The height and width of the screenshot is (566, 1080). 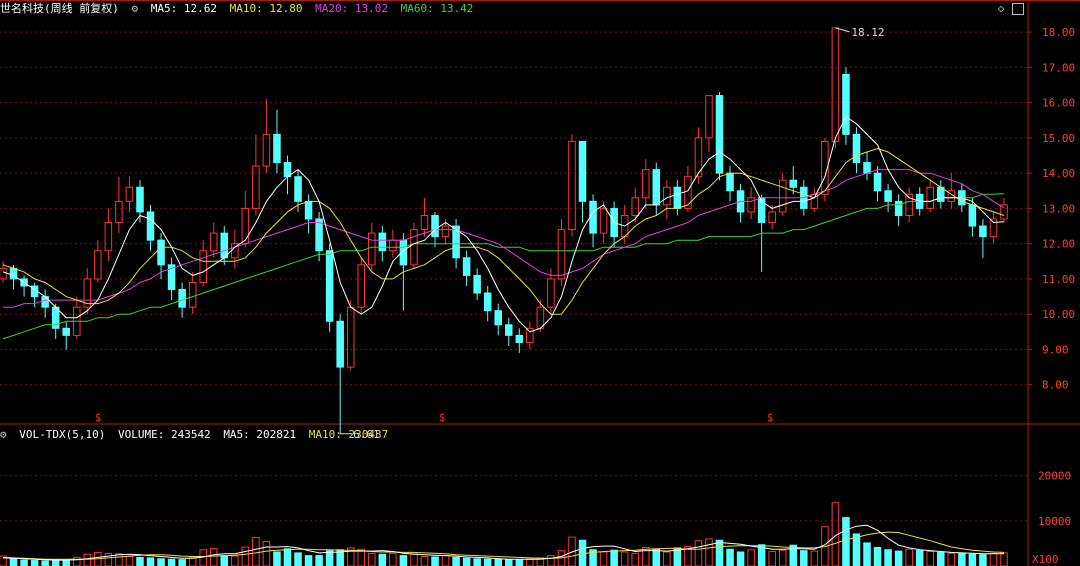 What do you see at coordinates (1058, 279) in the screenshot?
I see `price-axis-label: 11.00` at bounding box center [1058, 279].